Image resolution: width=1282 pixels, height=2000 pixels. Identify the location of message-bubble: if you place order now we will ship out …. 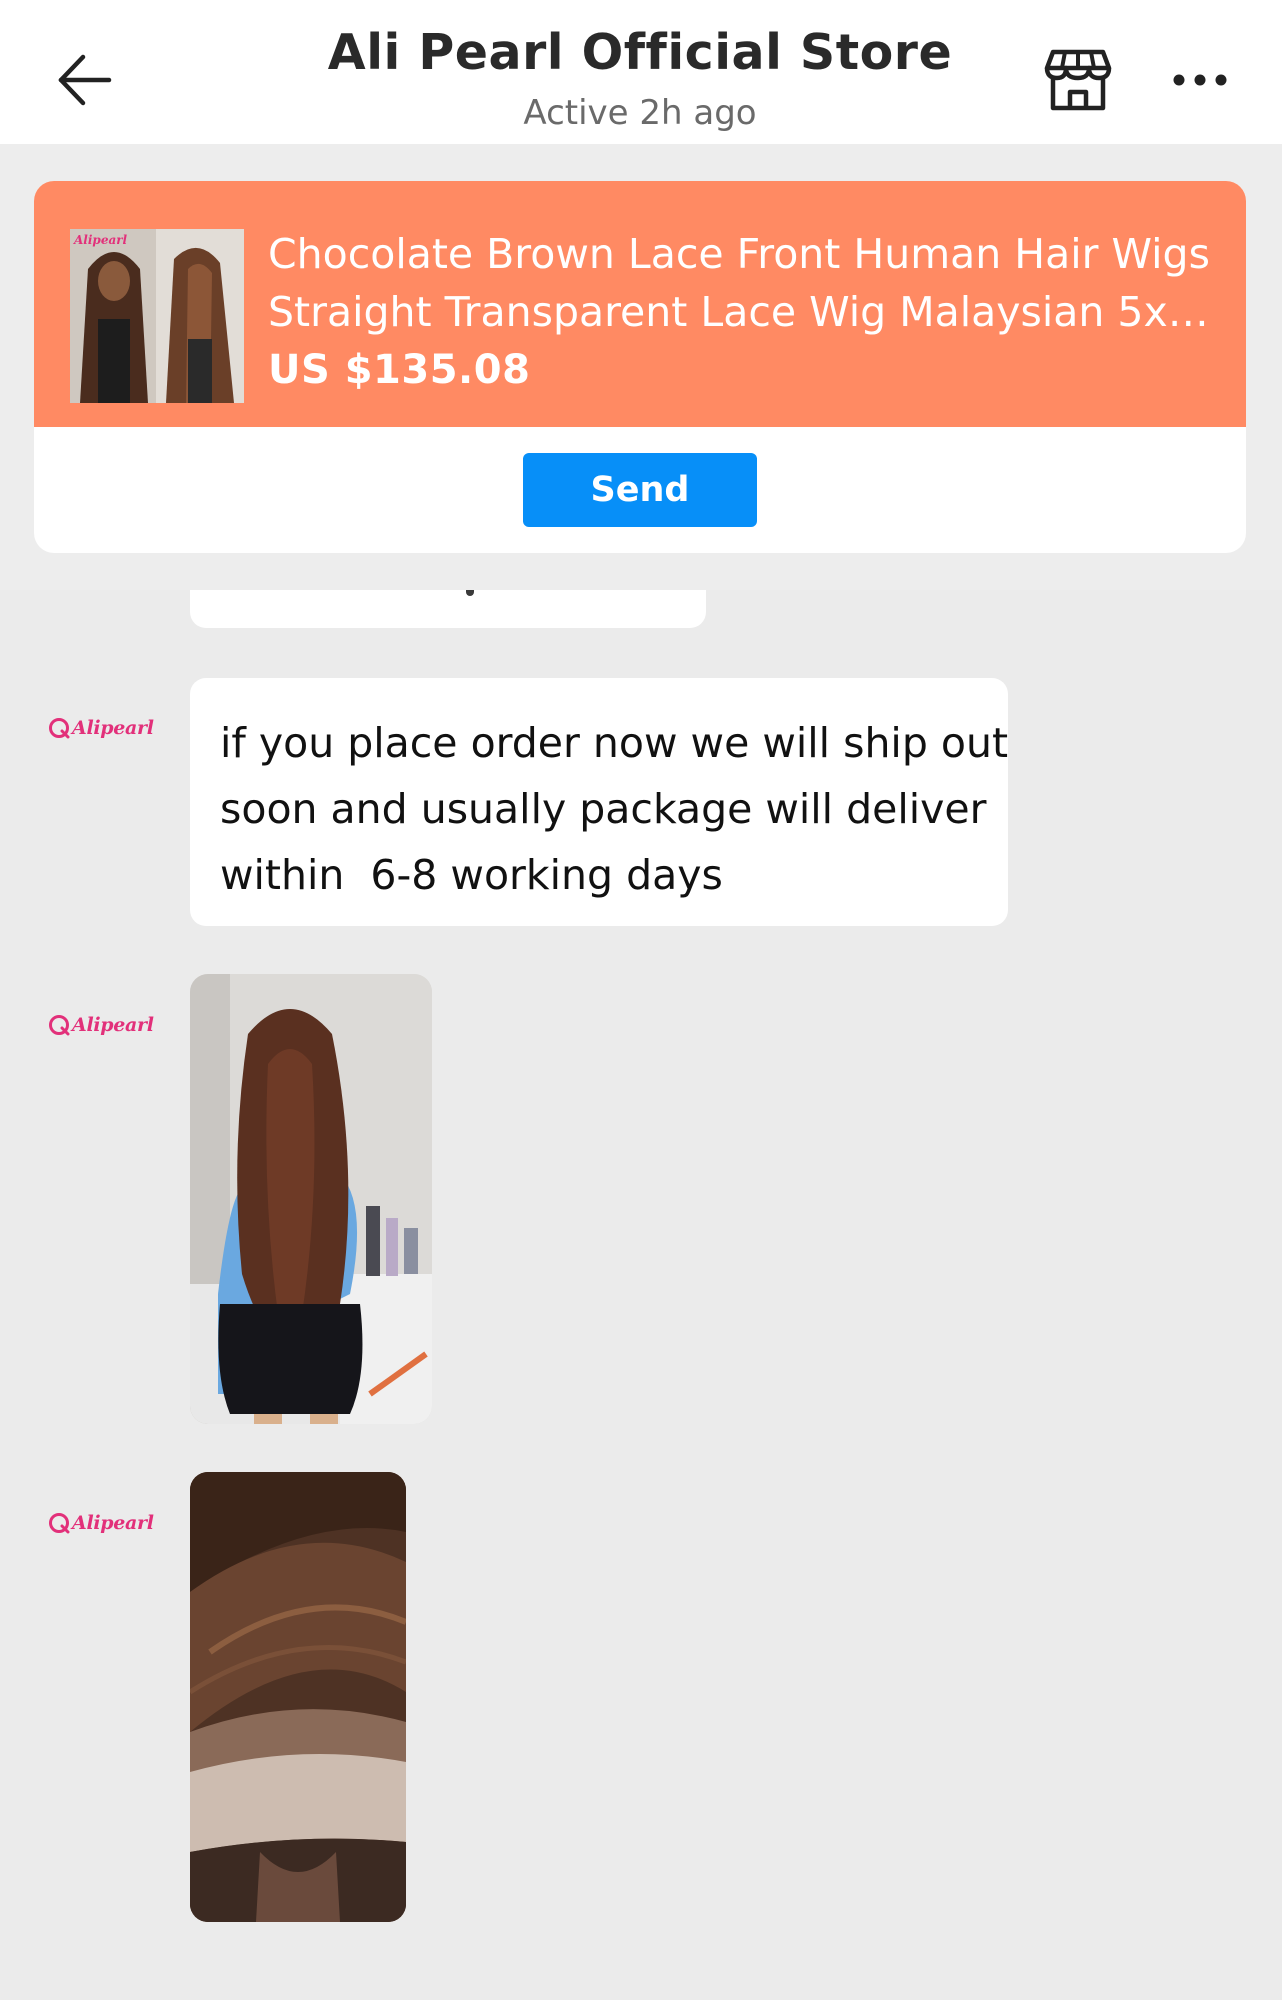
(599, 802).